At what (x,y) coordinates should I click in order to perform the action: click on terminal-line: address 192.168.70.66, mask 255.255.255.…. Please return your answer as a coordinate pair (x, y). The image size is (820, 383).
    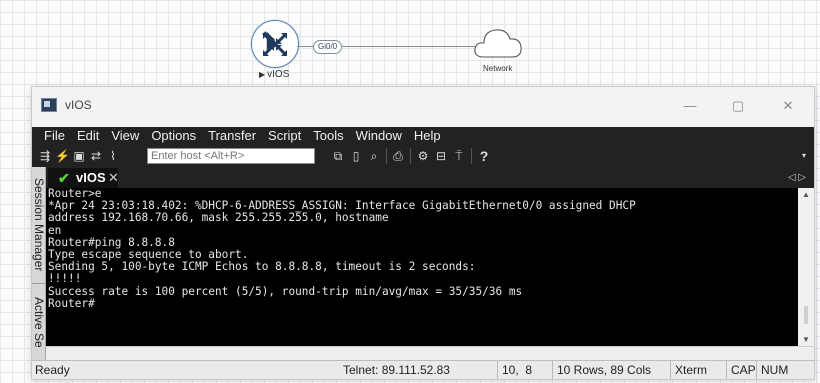
    Looking at the image, I should click on (218, 218).